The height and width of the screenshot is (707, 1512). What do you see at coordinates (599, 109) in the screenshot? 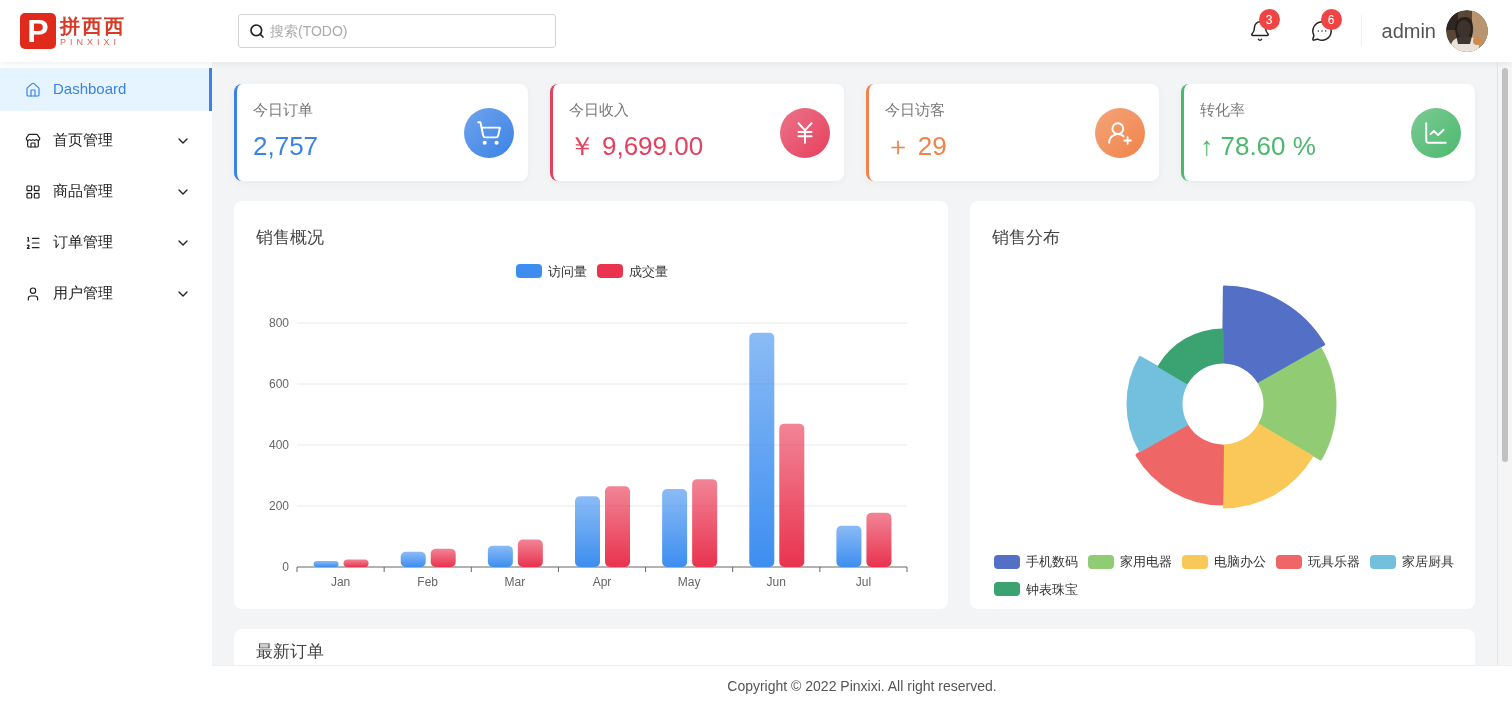
I see `stat-label: 今日收入` at bounding box center [599, 109].